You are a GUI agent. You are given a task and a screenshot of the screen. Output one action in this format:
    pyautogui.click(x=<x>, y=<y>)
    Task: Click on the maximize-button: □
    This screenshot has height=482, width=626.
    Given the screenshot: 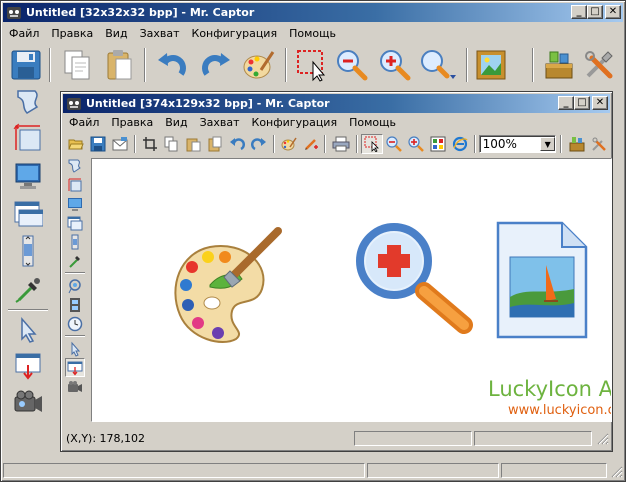 What is the action you would take?
    pyautogui.click(x=595, y=12)
    